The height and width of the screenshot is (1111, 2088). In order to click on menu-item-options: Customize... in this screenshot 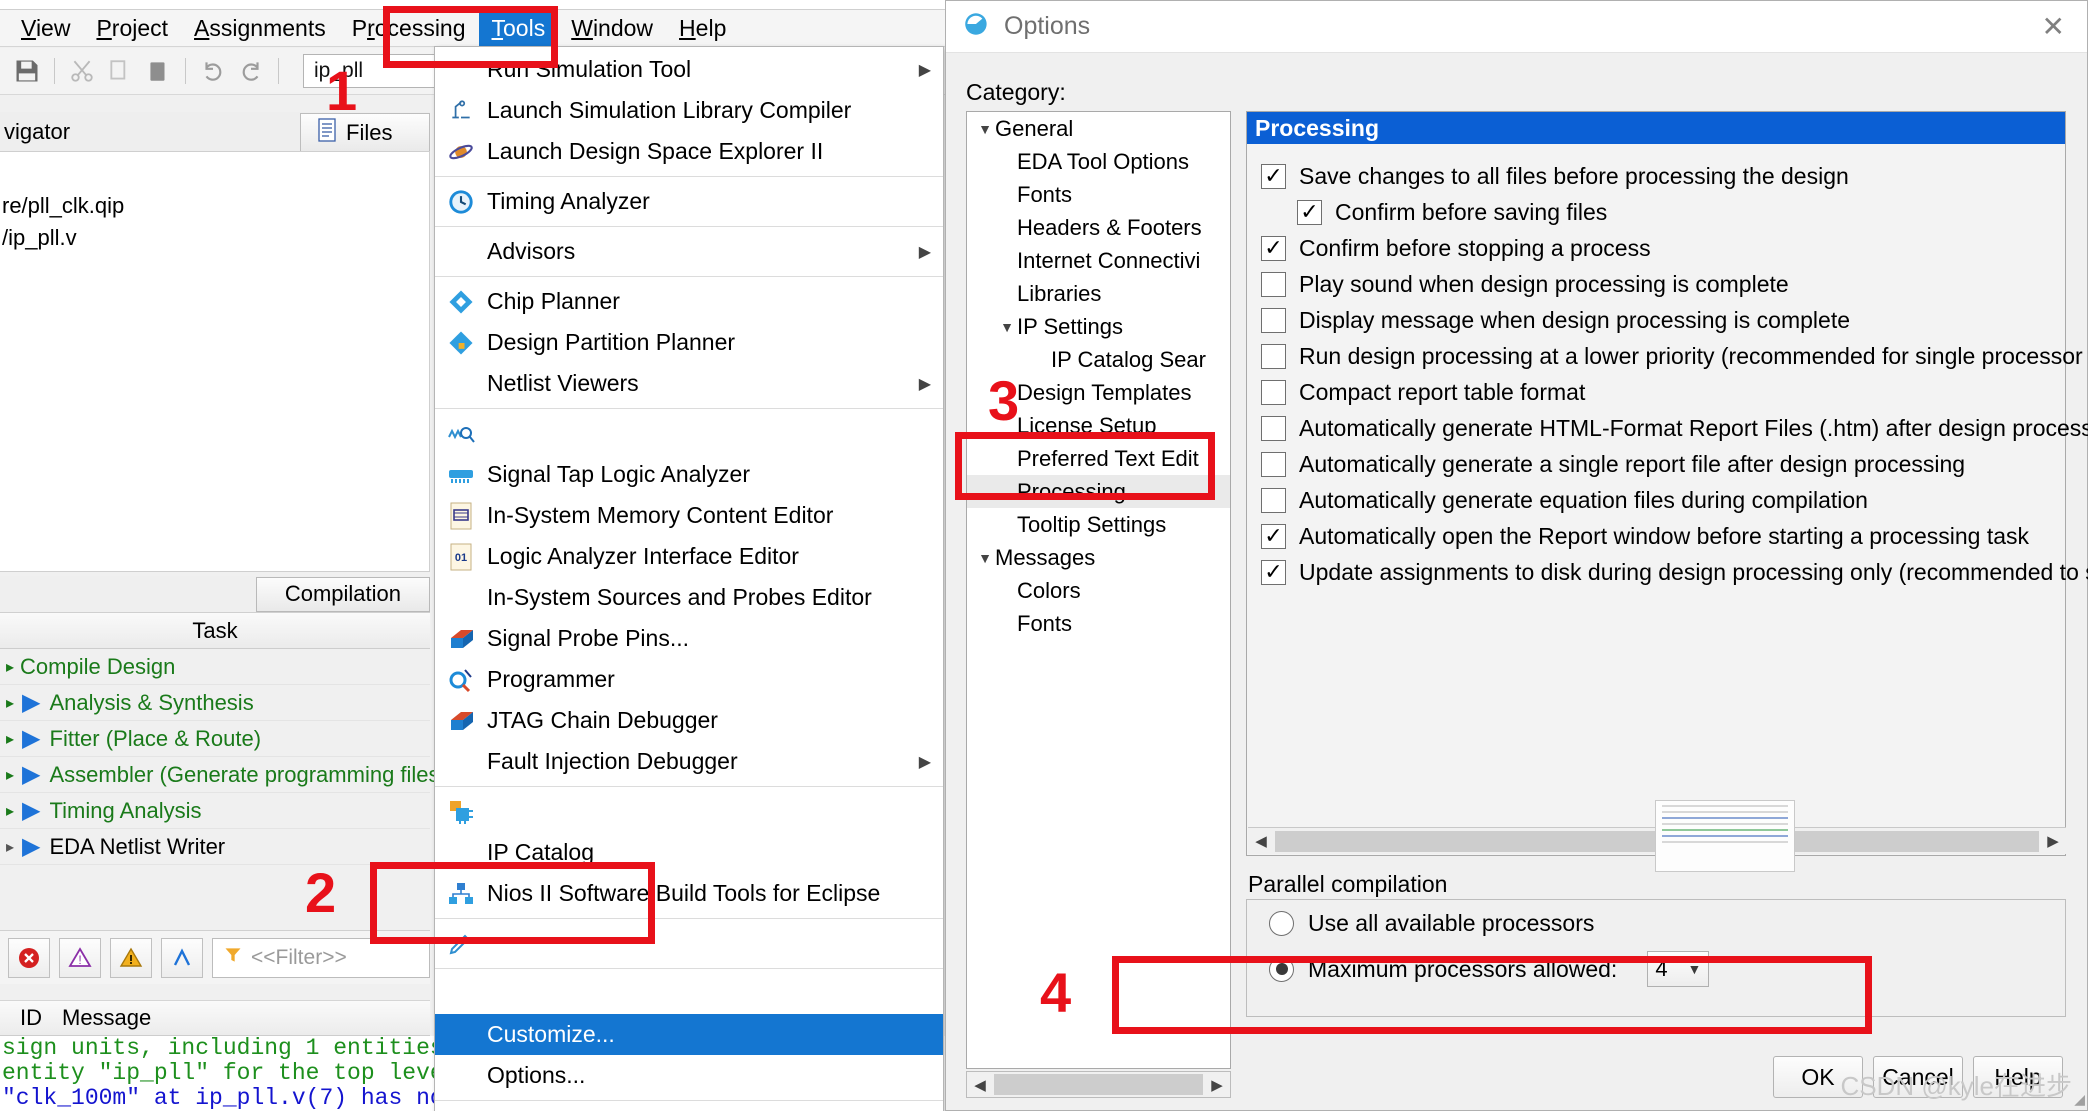, I will do `click(689, 1034)`.